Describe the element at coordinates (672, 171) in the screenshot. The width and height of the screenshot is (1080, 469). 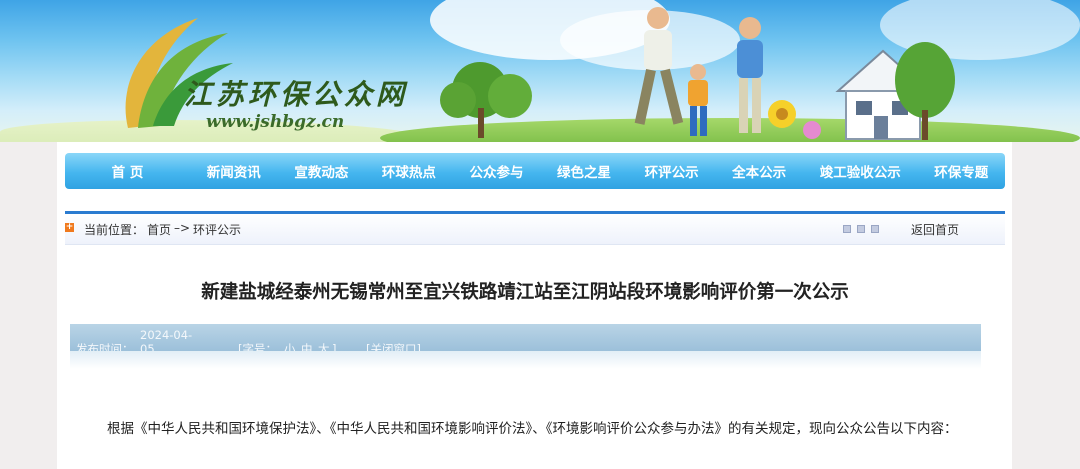
I see `nav-item-eia-notice: 环评公示` at that location.